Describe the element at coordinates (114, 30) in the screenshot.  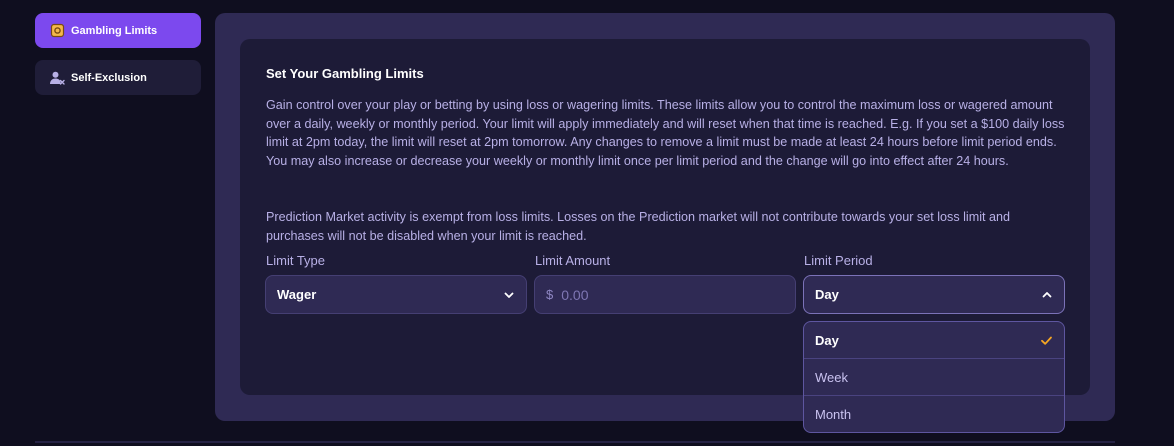
I see `sidebar-item-label: Gambling Limits` at that location.